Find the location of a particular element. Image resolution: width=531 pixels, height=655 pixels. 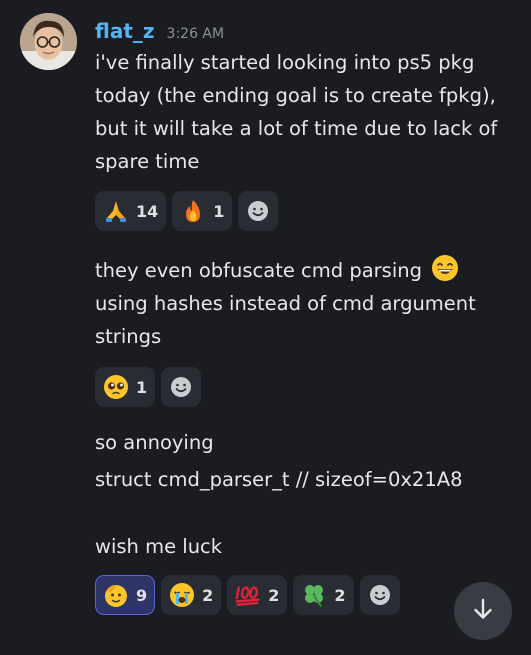

reaction-saluting-face: 9 is located at coordinates (125, 595).